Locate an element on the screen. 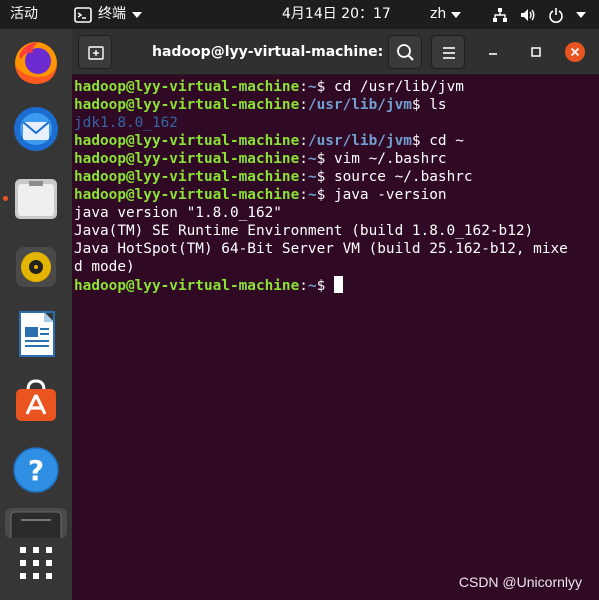 This screenshot has height=600, width=599. command-text: vim ~/.bashrc is located at coordinates (390, 159).